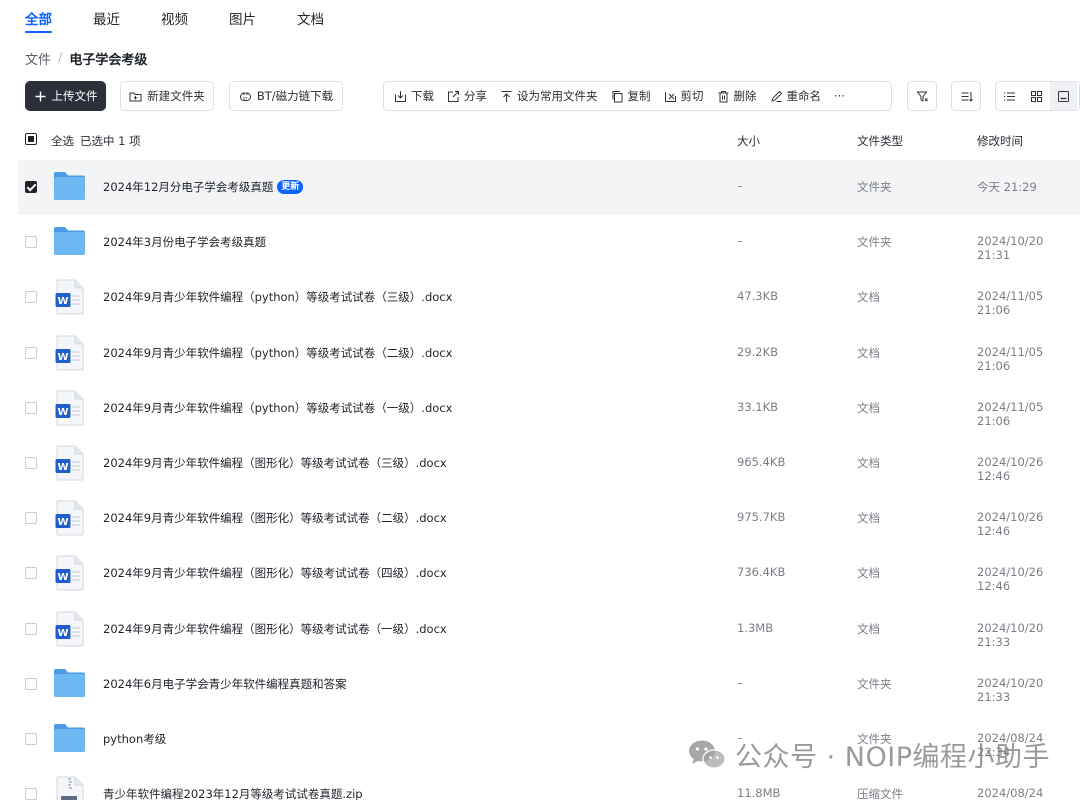 This screenshot has width=1080, height=800. I want to click on file-name-text: 2024年3月份电子学会考级真题, so click(184, 242).